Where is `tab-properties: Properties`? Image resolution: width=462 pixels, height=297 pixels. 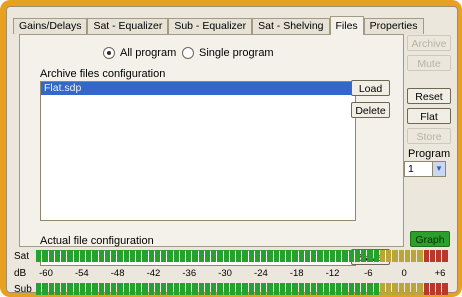
tab-properties: Properties is located at coordinates (393, 26).